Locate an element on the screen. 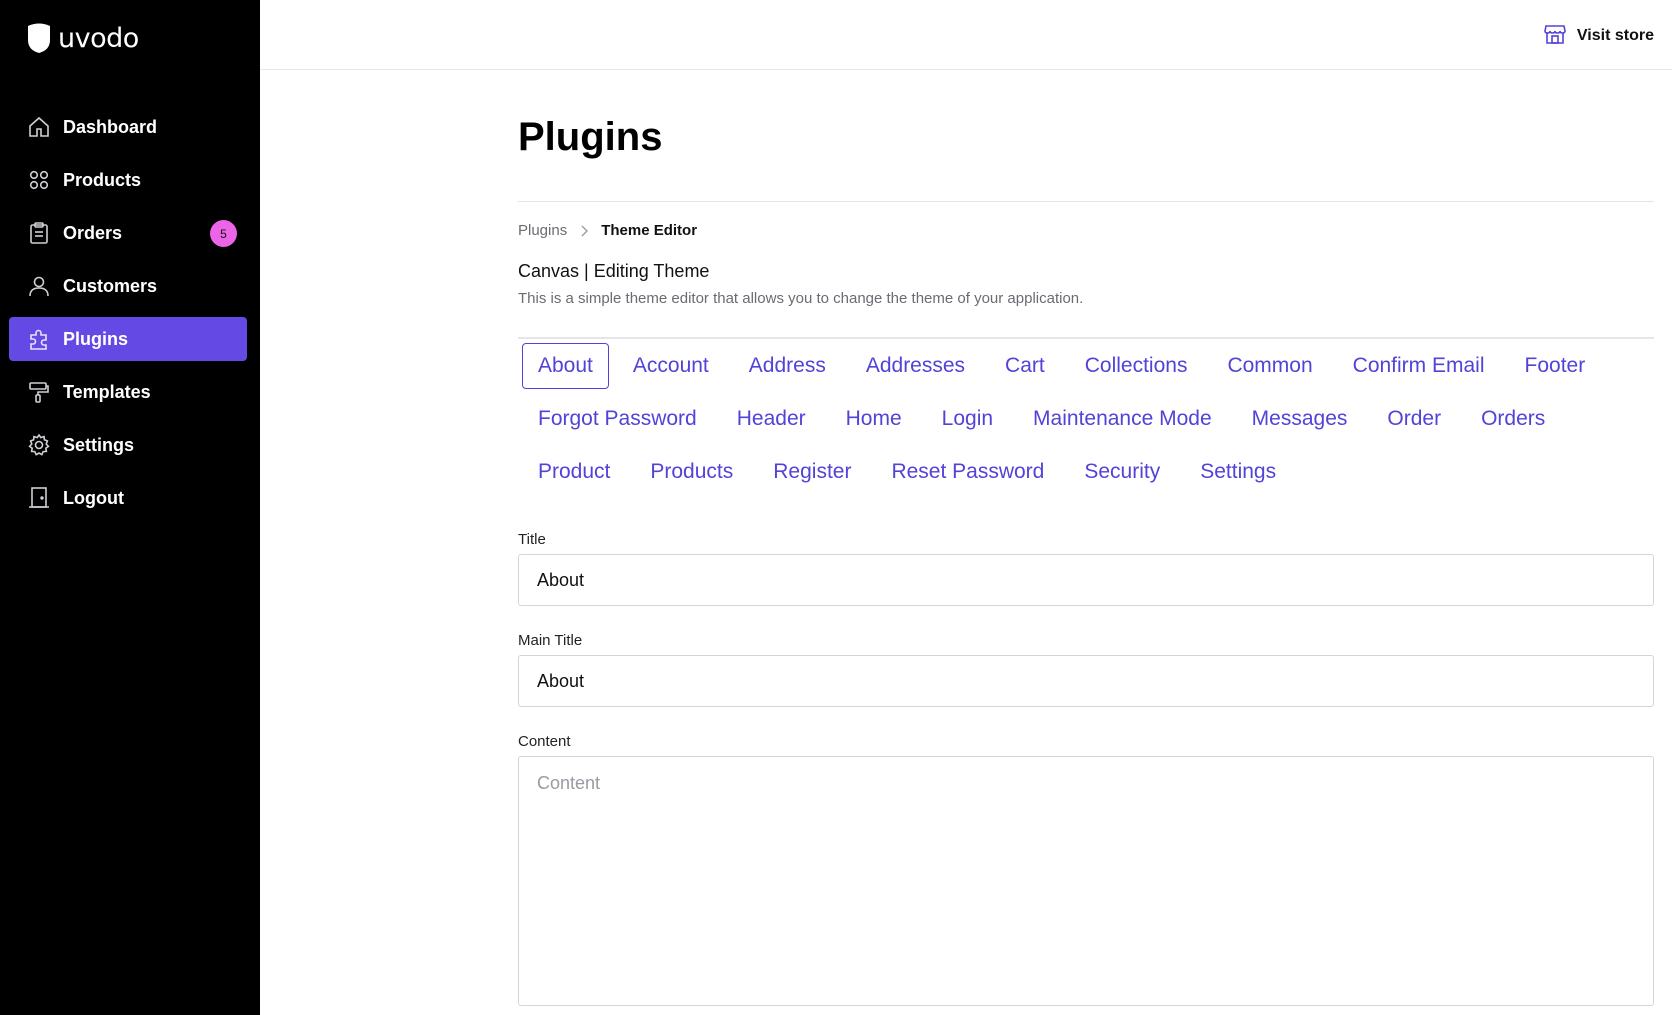 This screenshot has height=1015, width=1672. tab-header: Header is located at coordinates (771, 419).